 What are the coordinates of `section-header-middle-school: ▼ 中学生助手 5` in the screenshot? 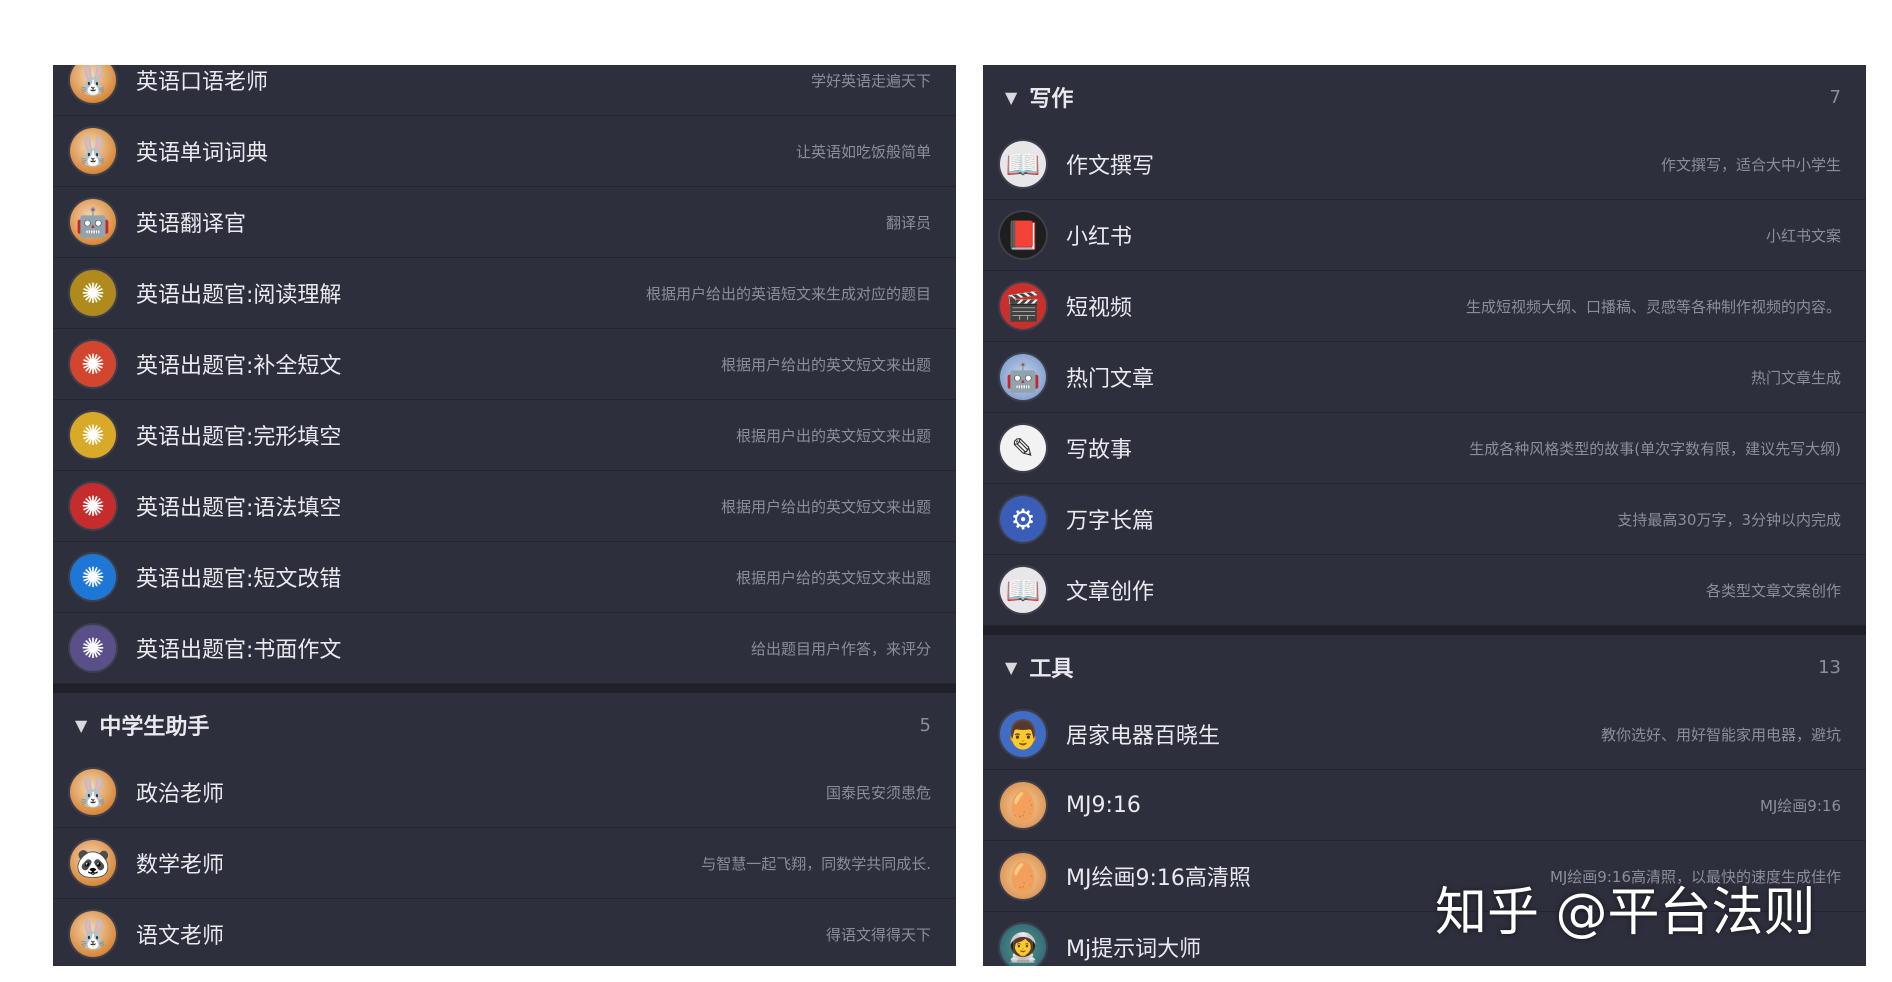 It's located at (504, 725).